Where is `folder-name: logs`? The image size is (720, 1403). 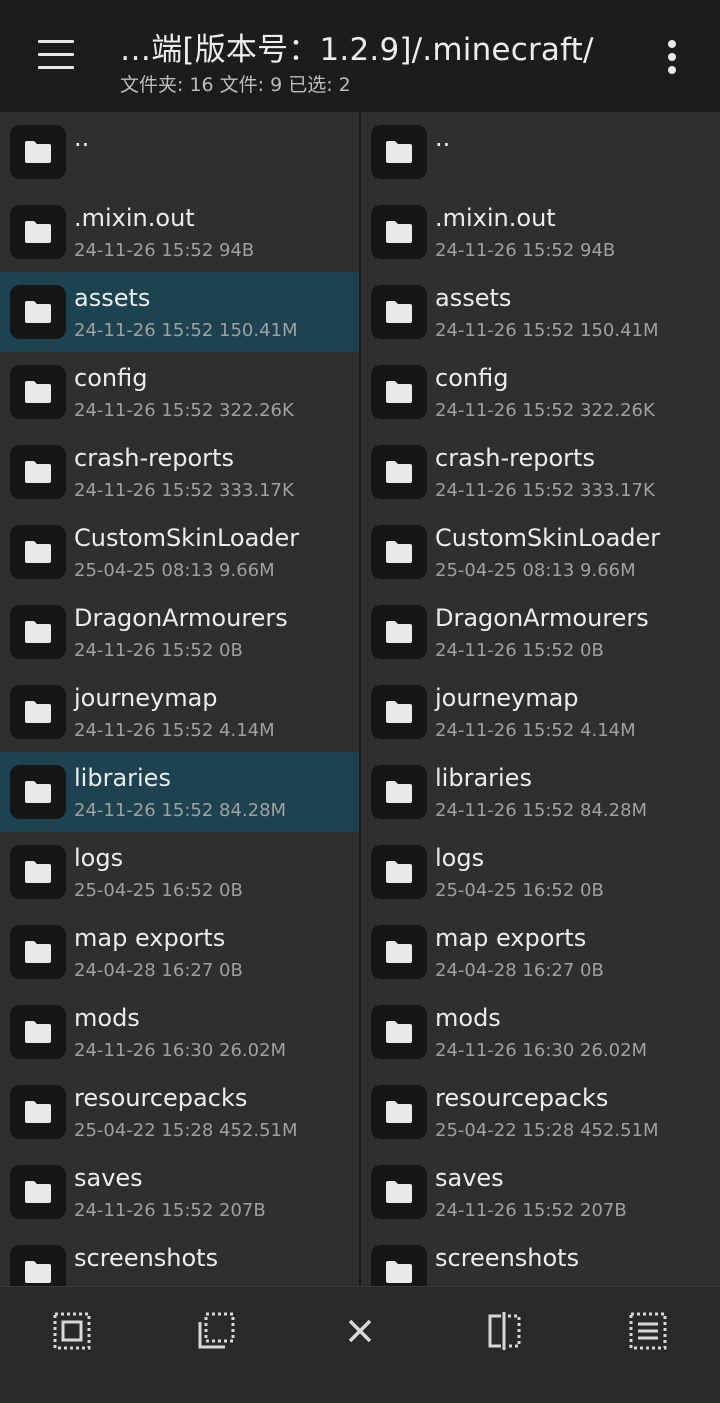
folder-name: logs is located at coordinates (460, 858).